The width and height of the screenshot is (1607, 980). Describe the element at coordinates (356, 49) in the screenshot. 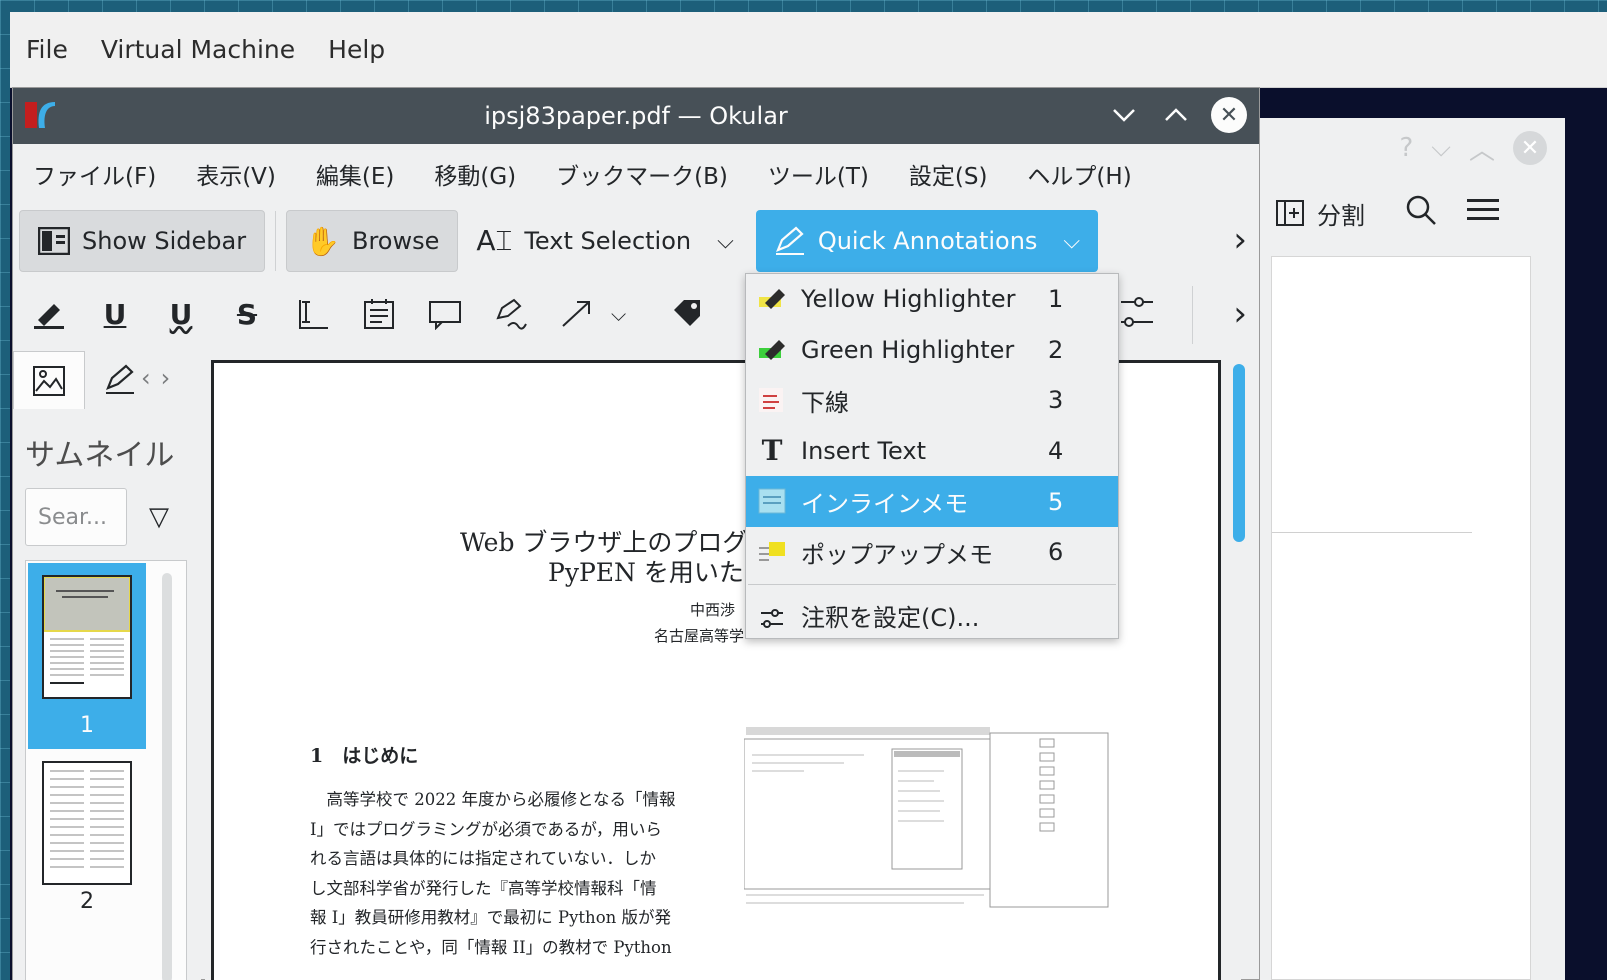

I see `vm-menu-help: Help` at that location.